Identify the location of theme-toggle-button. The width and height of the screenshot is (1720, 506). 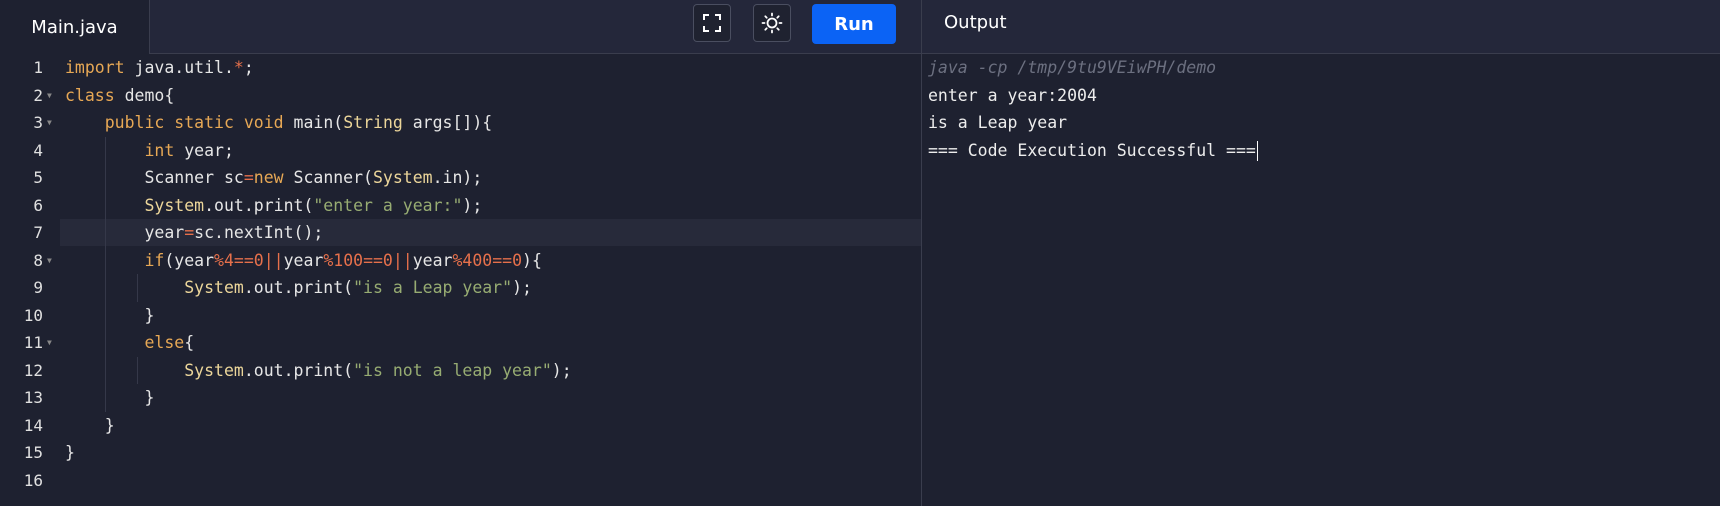
(772, 23).